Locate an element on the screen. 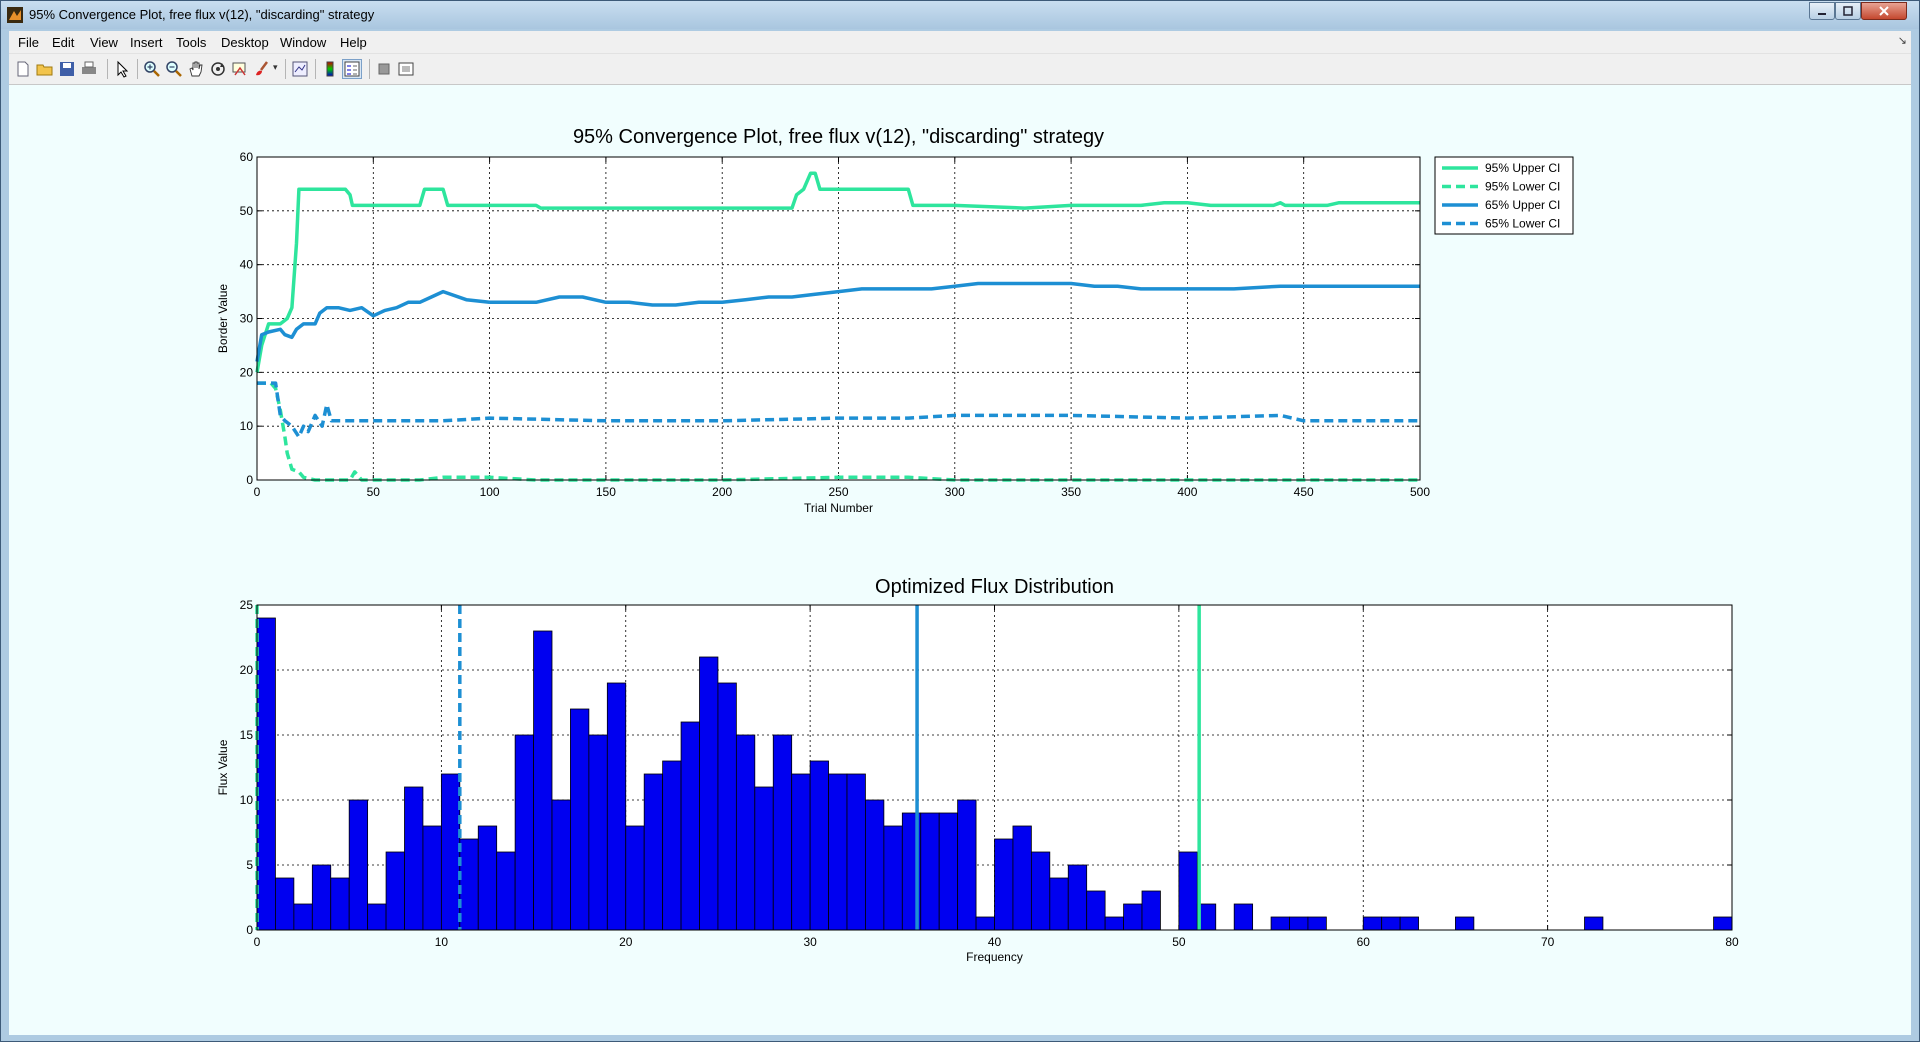 This screenshot has width=1920, height=1042. convergence-xtick-label: 400 is located at coordinates (1187, 492).